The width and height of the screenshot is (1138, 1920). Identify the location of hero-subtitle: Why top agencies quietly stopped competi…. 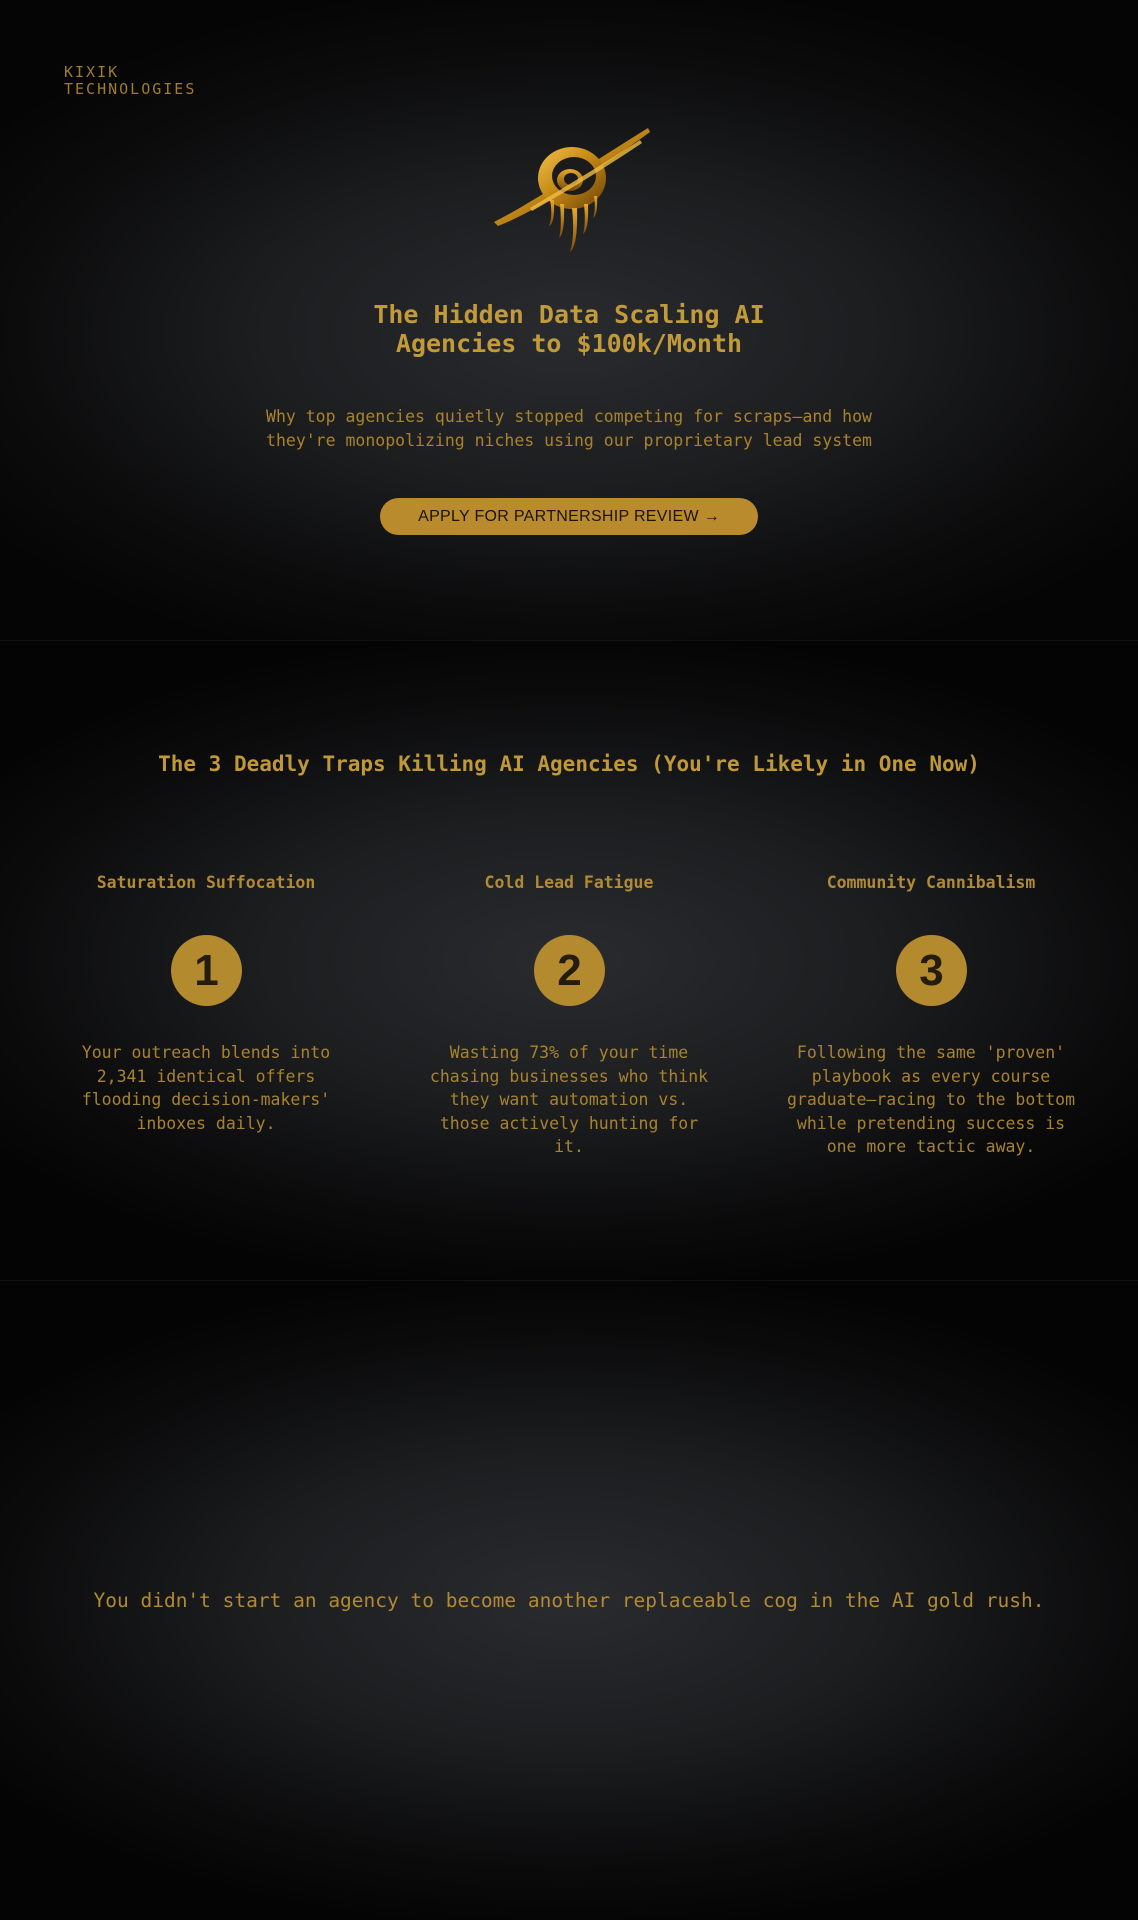
(569, 429).